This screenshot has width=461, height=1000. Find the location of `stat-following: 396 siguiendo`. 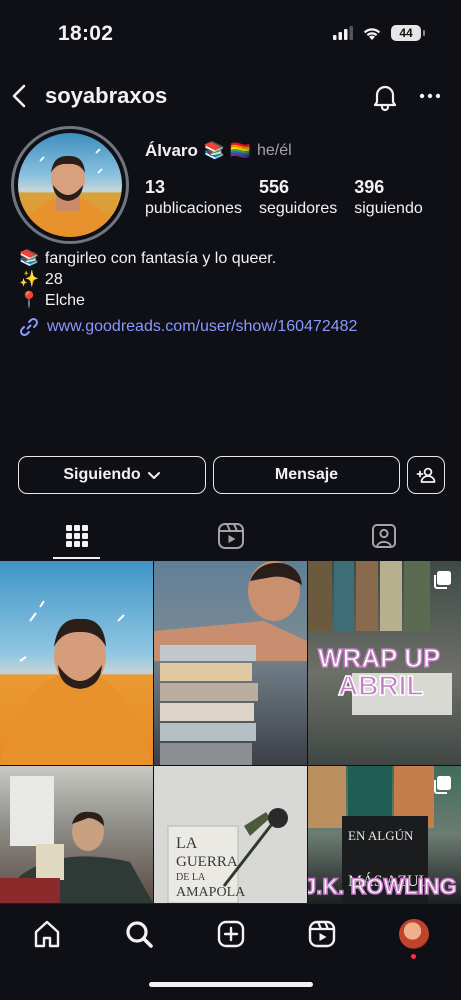

stat-following: 396 siguiendo is located at coordinates (388, 198).